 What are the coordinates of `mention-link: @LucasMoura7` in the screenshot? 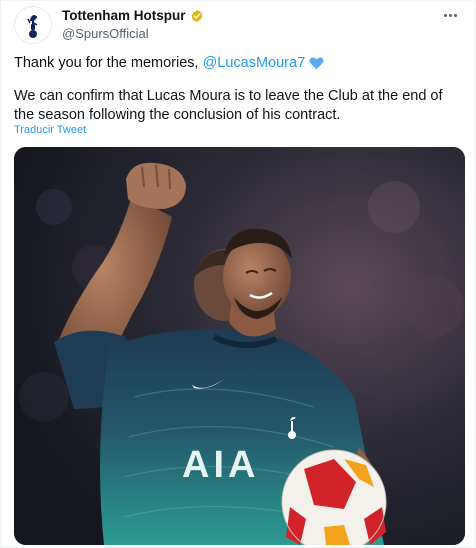 It's located at (254, 63).